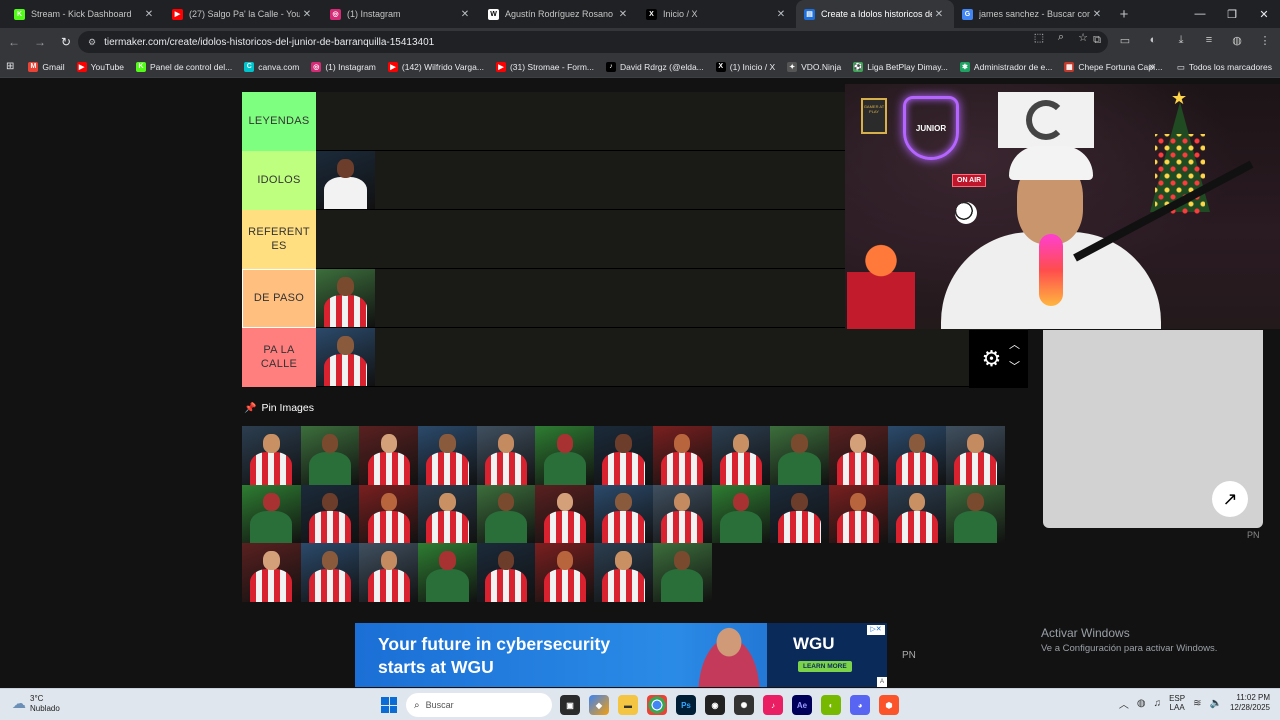  Describe the element at coordinates (100, 66) in the screenshot. I see `bookmark-item: ▶ YouTube` at that location.